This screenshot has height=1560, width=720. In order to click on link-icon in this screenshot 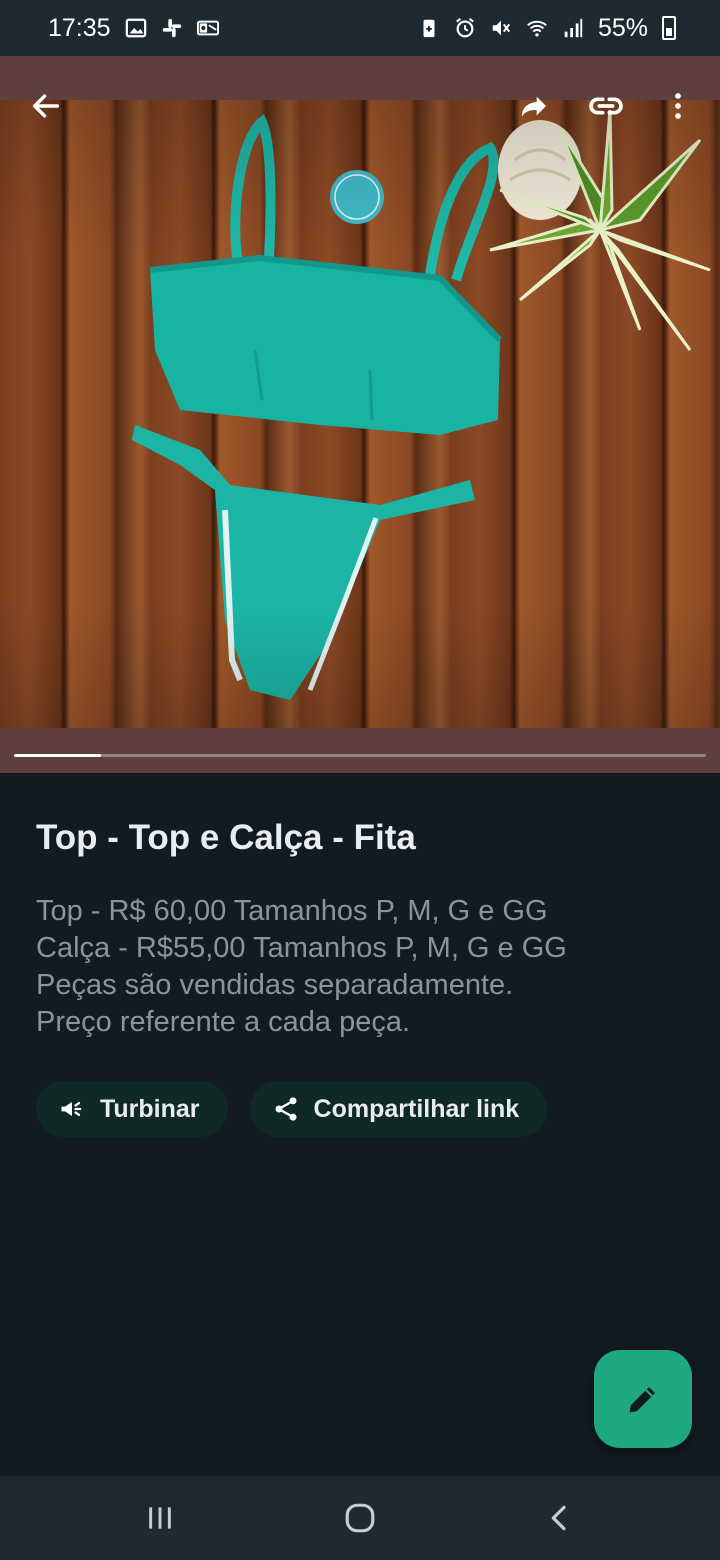, I will do `click(606, 106)`.